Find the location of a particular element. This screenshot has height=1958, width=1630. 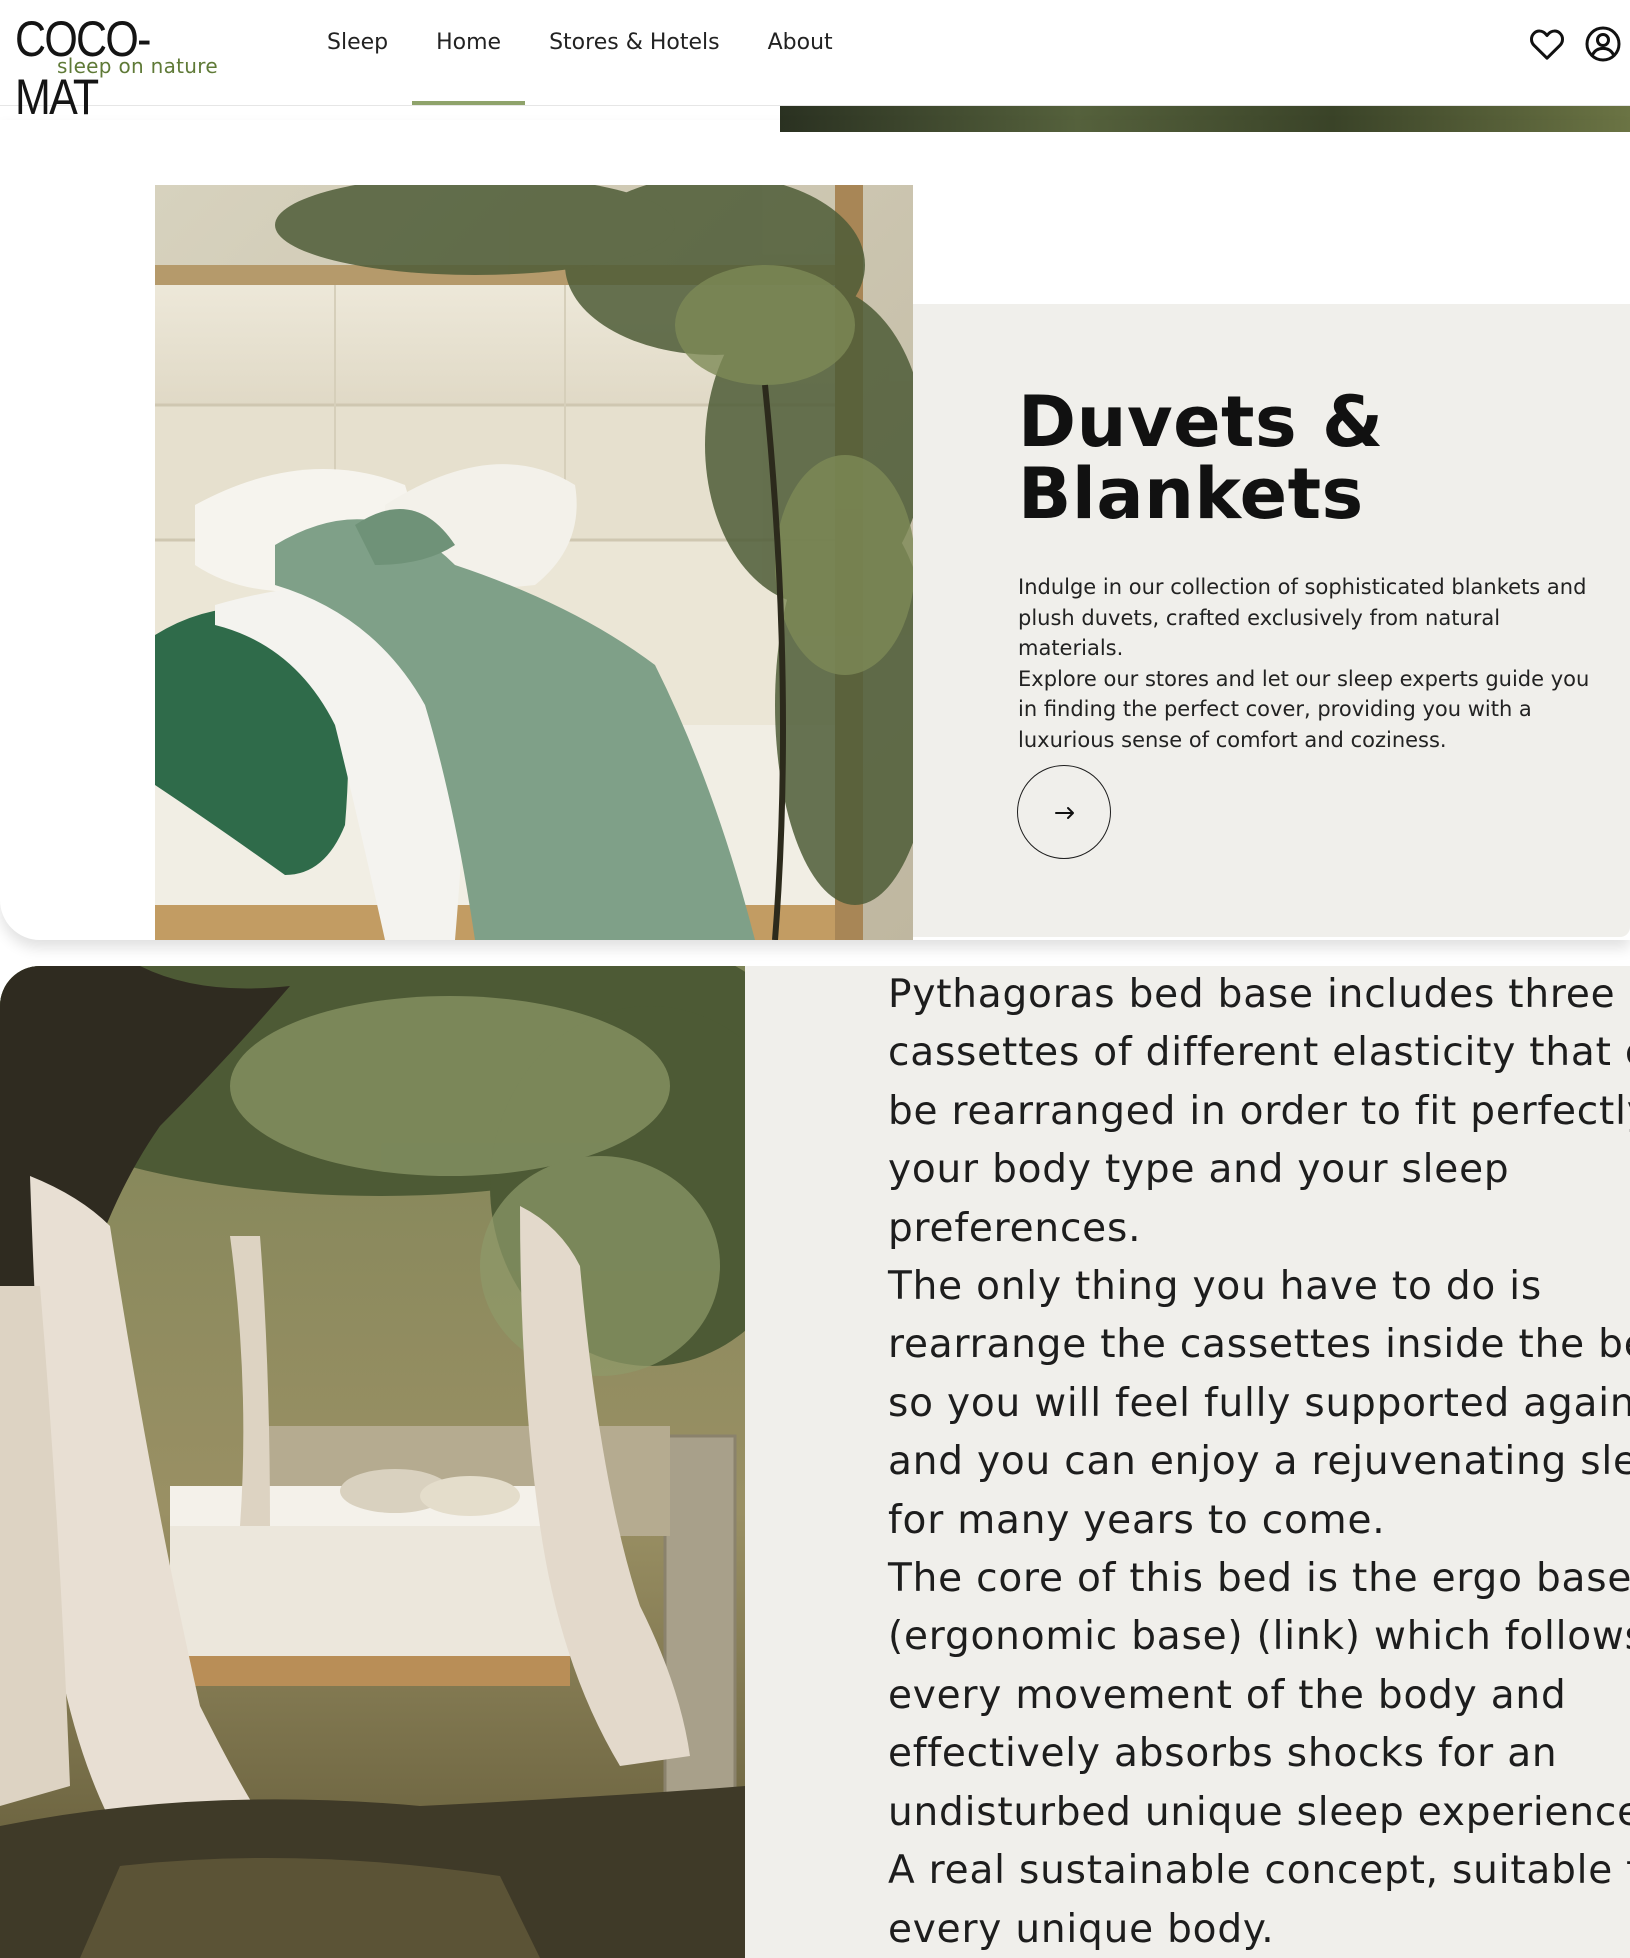

body-line: rearrange the cassettes inside the bed is located at coordinates (1259, 1345).